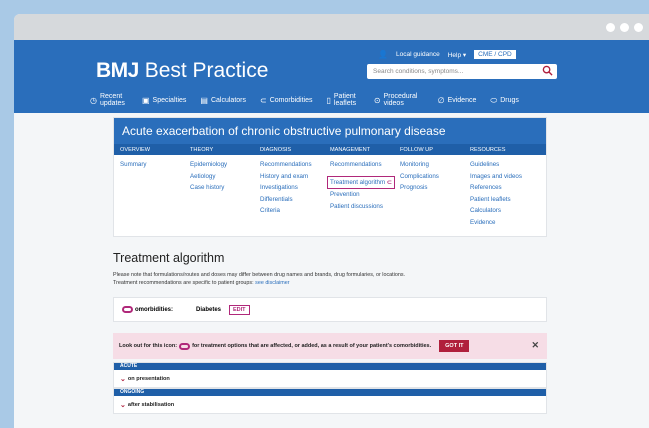 This screenshot has width=649, height=428. What do you see at coordinates (292, 177) in the screenshot?
I see `link-history-exam: History and exam` at bounding box center [292, 177].